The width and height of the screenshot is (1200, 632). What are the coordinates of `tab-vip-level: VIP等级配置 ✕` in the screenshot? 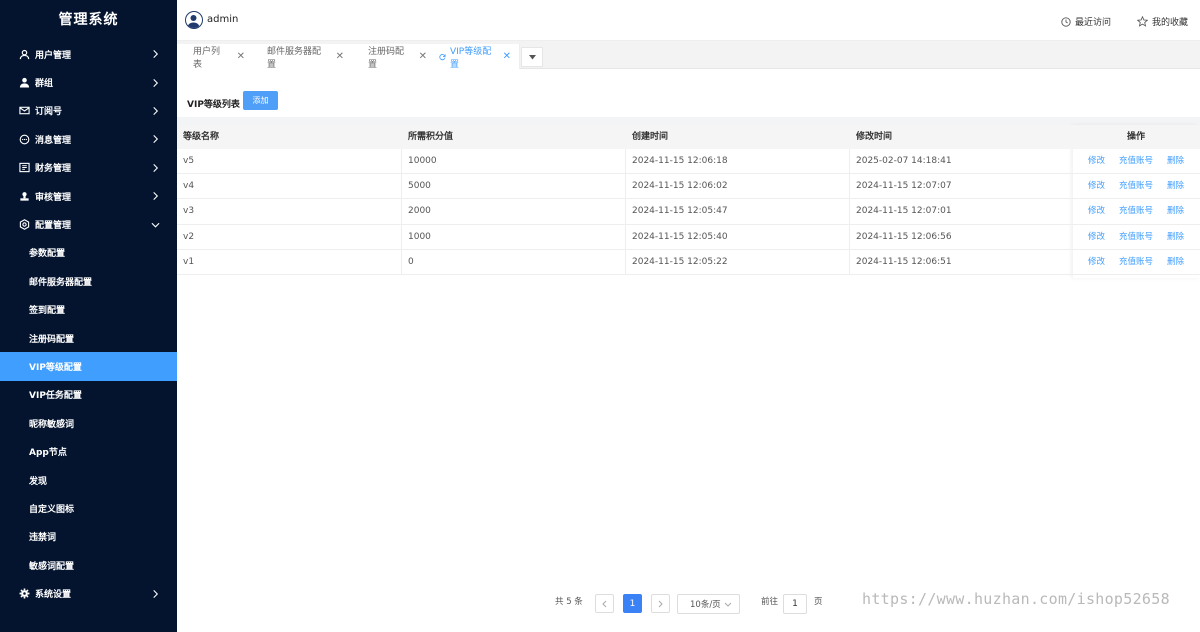 It's located at (477, 57).